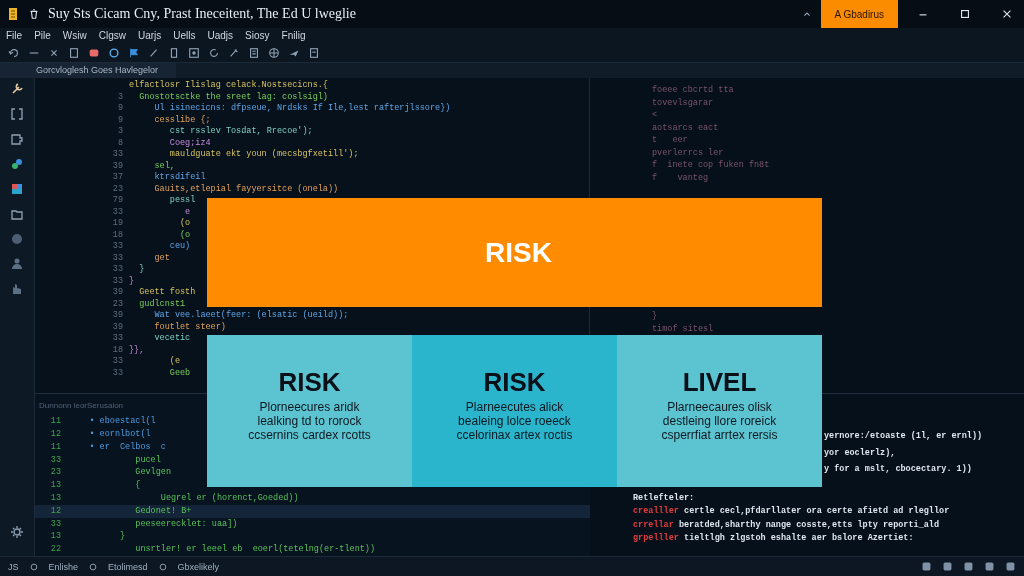 The image size is (1024, 576). What do you see at coordinates (965, 14) in the screenshot?
I see `maximize-icon` at bounding box center [965, 14].